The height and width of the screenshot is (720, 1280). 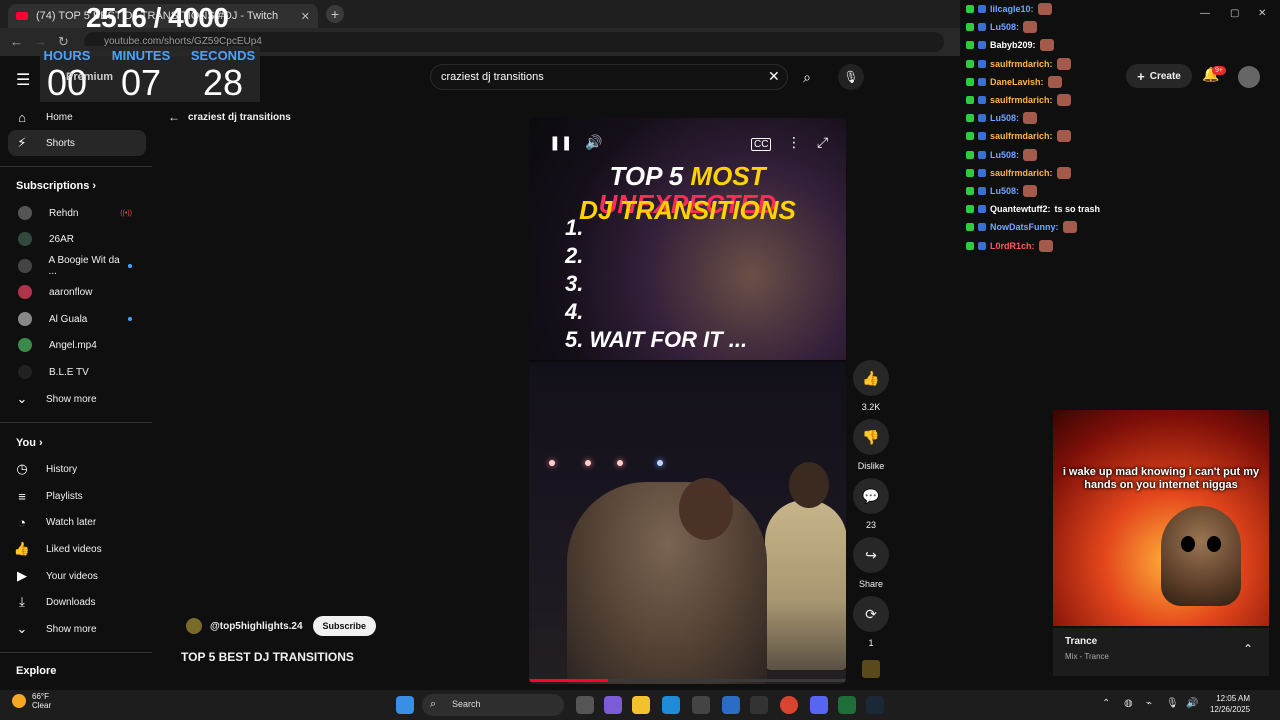 I want to click on video-progress-bar, so click(x=687, y=680).